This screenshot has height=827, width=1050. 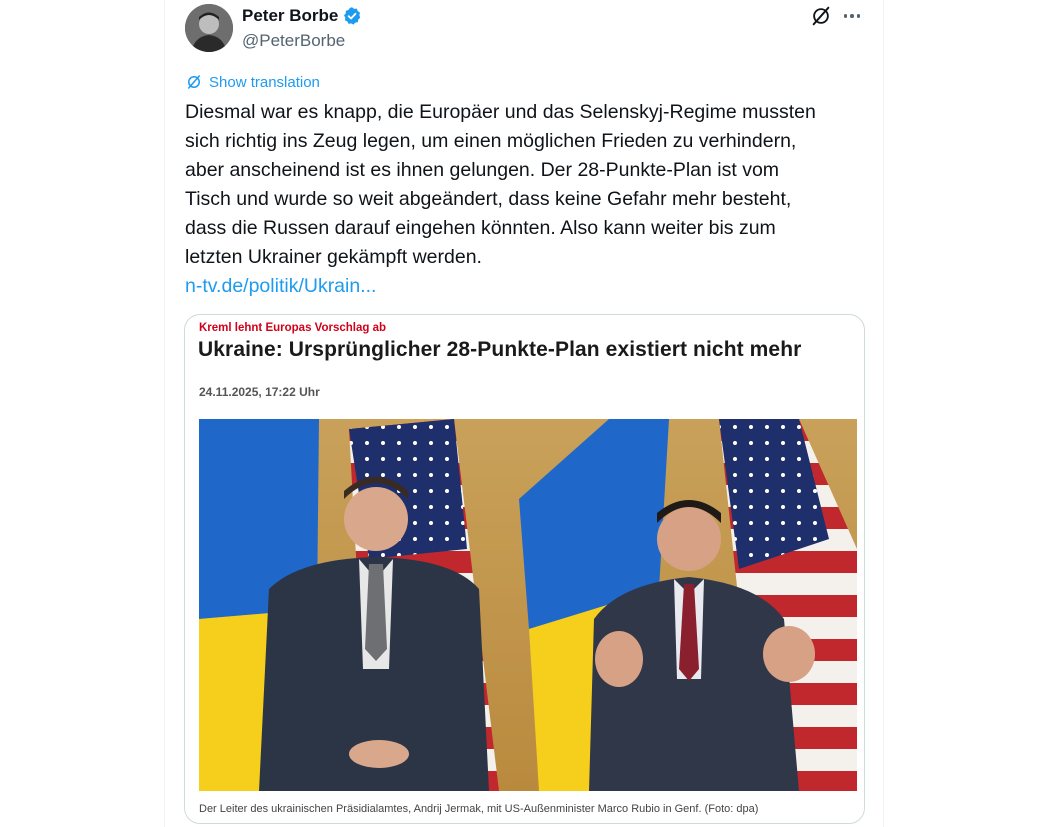 I want to click on tweet-text-line: letzten Ukrainer gekämpft werden., so click(x=333, y=257).